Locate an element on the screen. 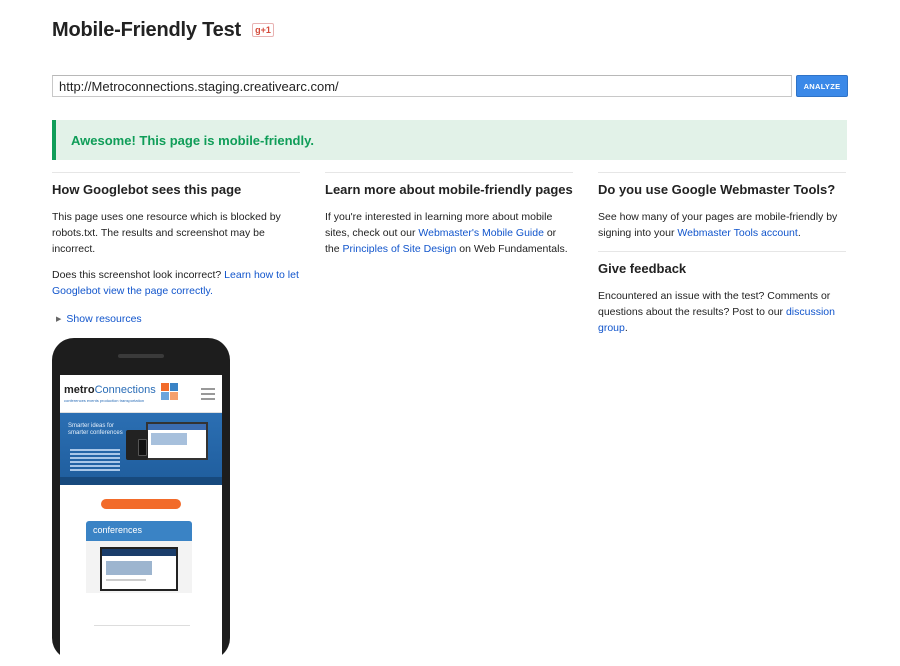 The image size is (900, 666). webmaster-text-b: . is located at coordinates (799, 233).